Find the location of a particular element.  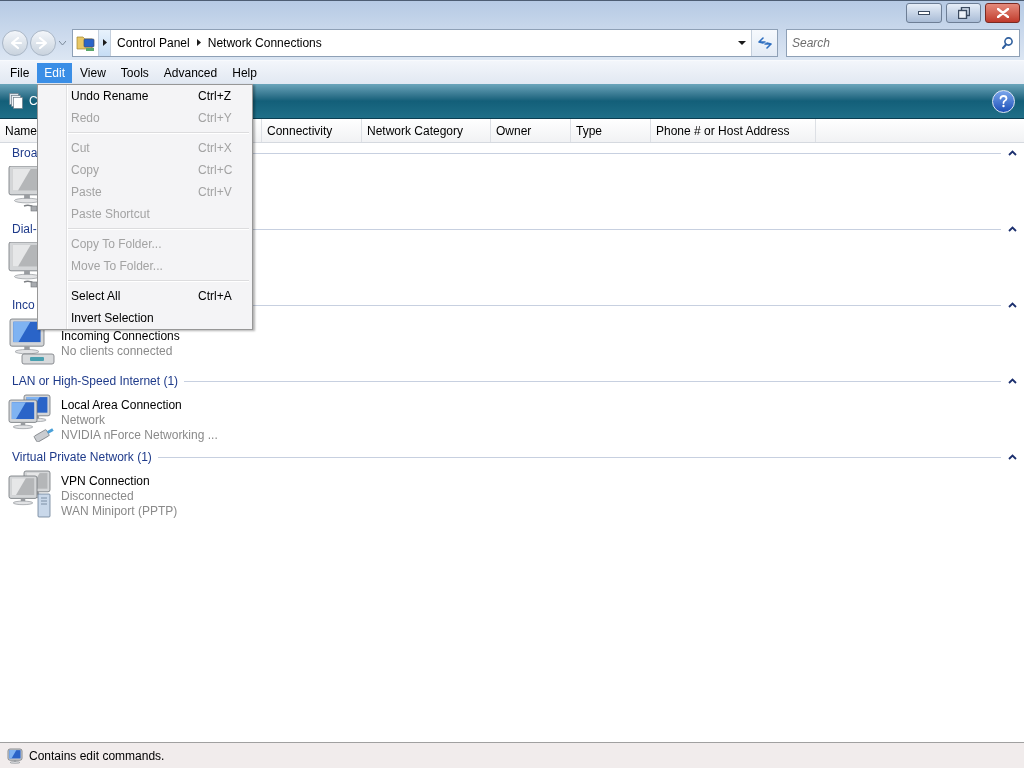

network-folder-icon is located at coordinates (85, 42).